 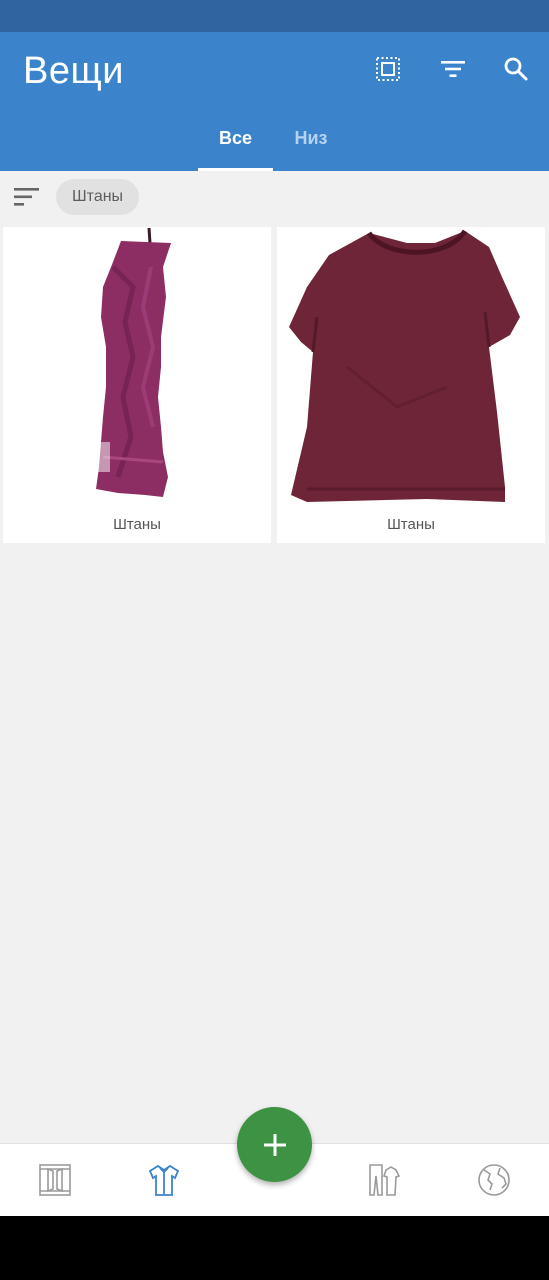 I want to click on globe-icon, so click(x=494, y=1180).